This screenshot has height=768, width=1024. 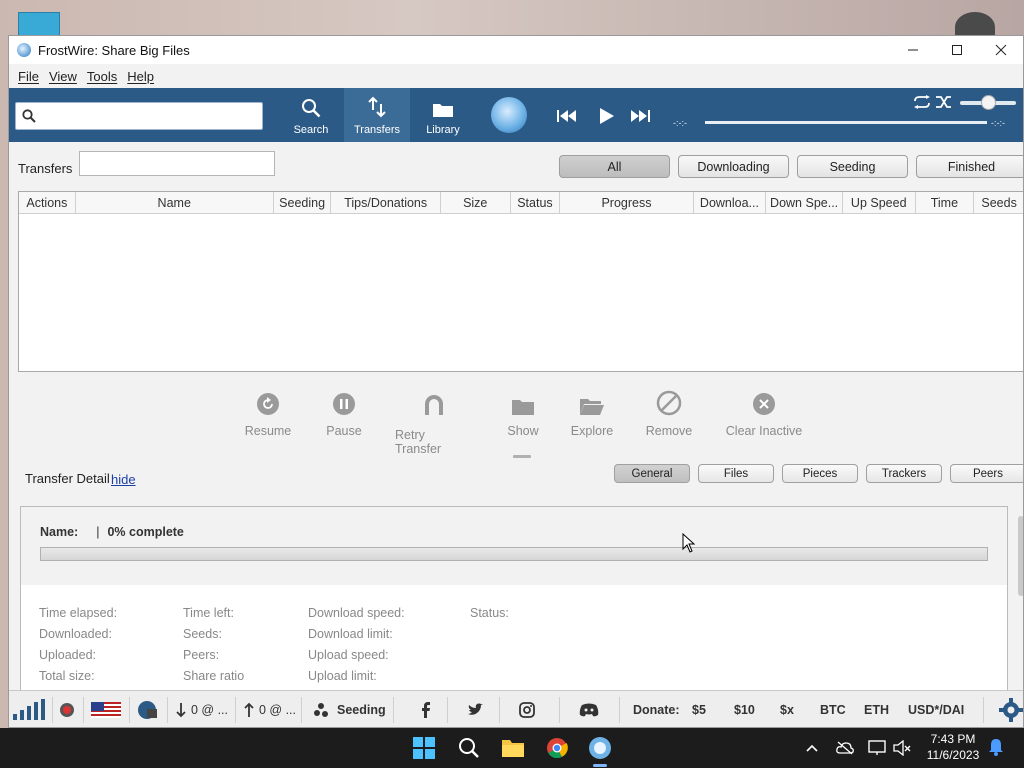 I want to click on column-tips-donations: Tips/Donations, so click(x=386, y=202).